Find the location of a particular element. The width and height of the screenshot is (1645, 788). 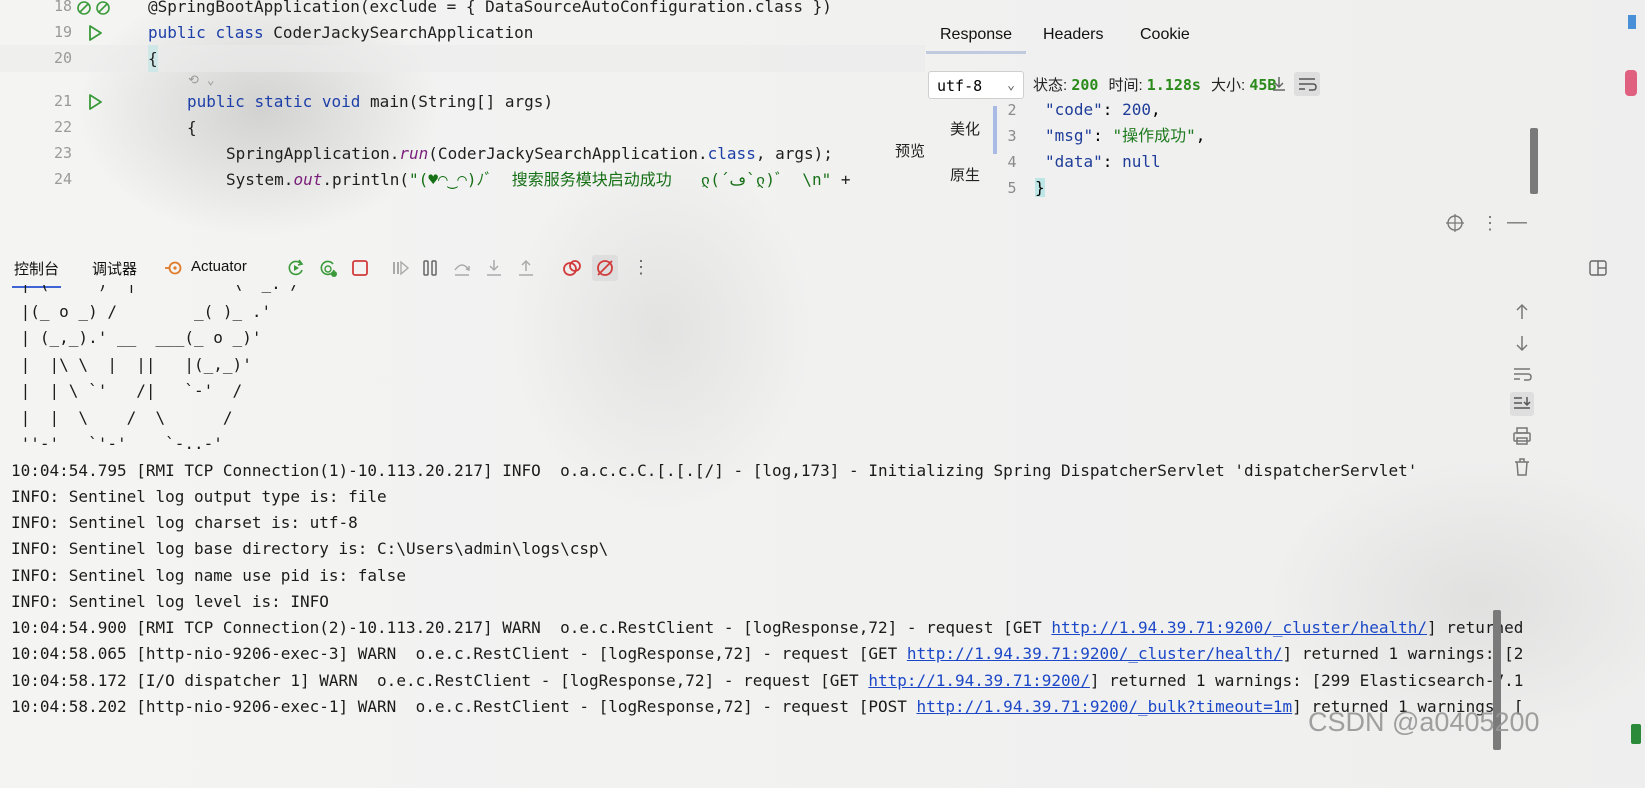

tab-actuator: Actuator is located at coordinates (219, 266).